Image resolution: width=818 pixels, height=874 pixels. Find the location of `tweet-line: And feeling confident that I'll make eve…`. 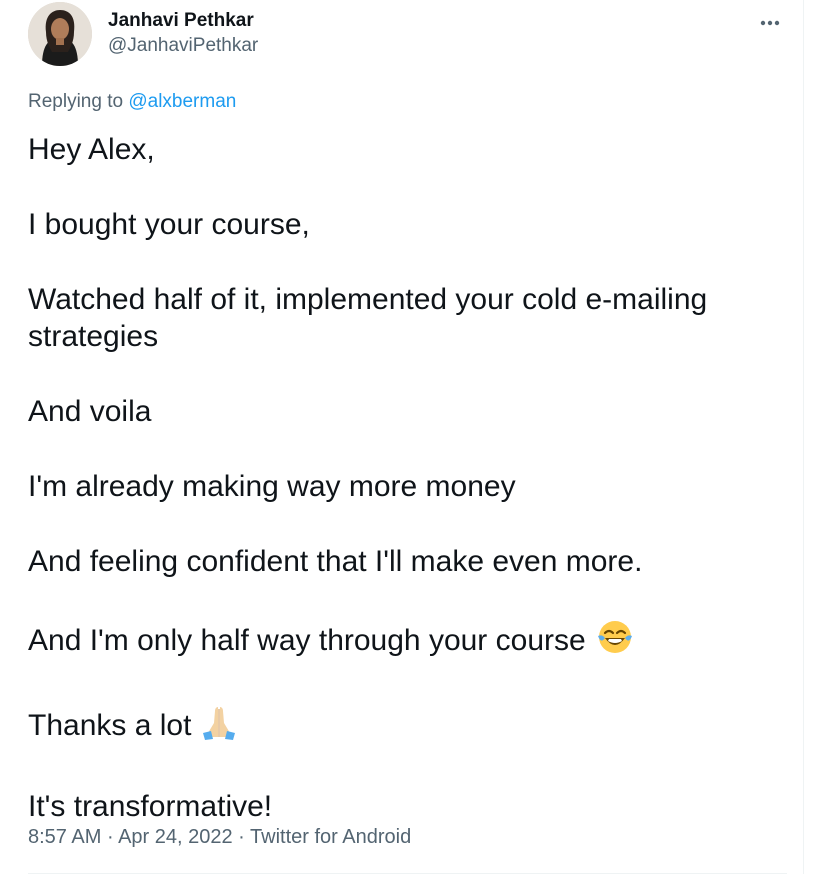

tweet-line: And feeling confident that I'll make eve… is located at coordinates (335, 561).